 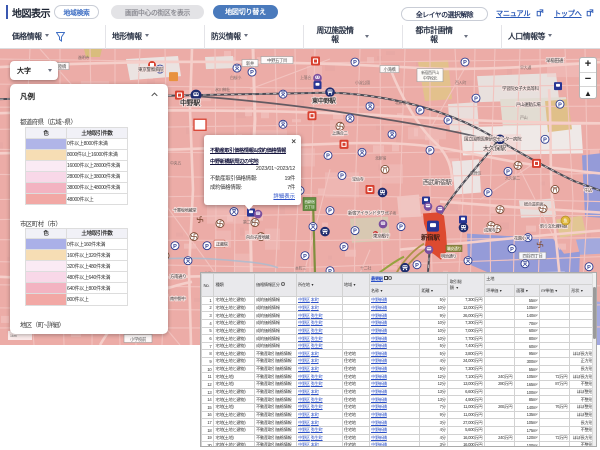 I want to click on svg-text: 小淀公園, so click(x=362, y=82).